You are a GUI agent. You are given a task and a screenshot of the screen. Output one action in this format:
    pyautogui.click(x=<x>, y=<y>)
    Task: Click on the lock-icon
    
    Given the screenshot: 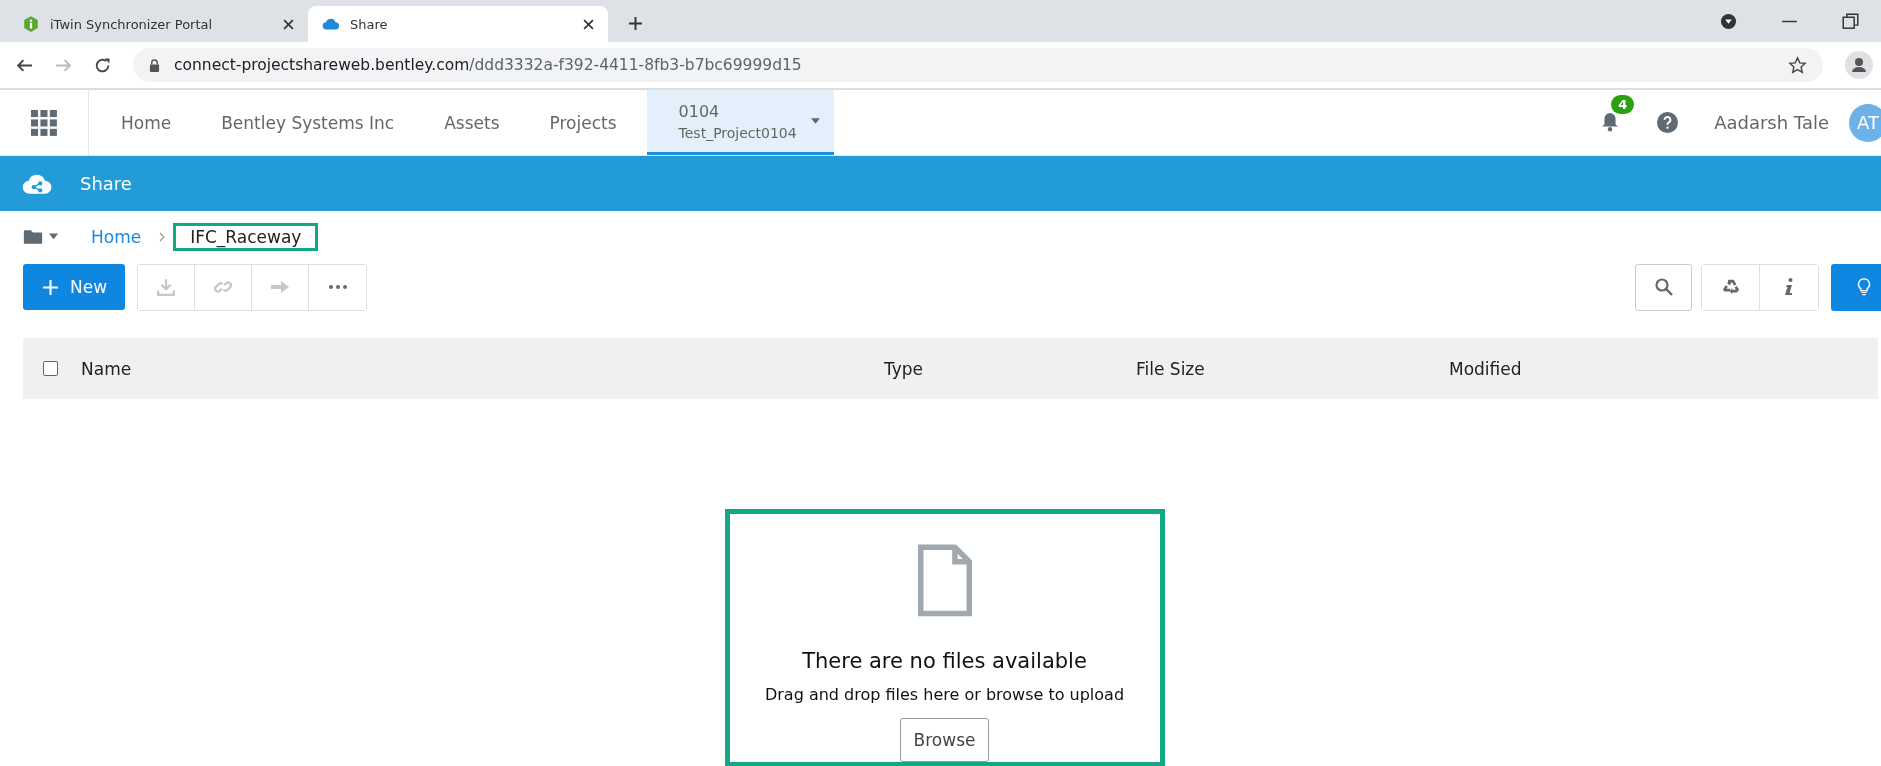 What is the action you would take?
    pyautogui.click(x=154, y=65)
    